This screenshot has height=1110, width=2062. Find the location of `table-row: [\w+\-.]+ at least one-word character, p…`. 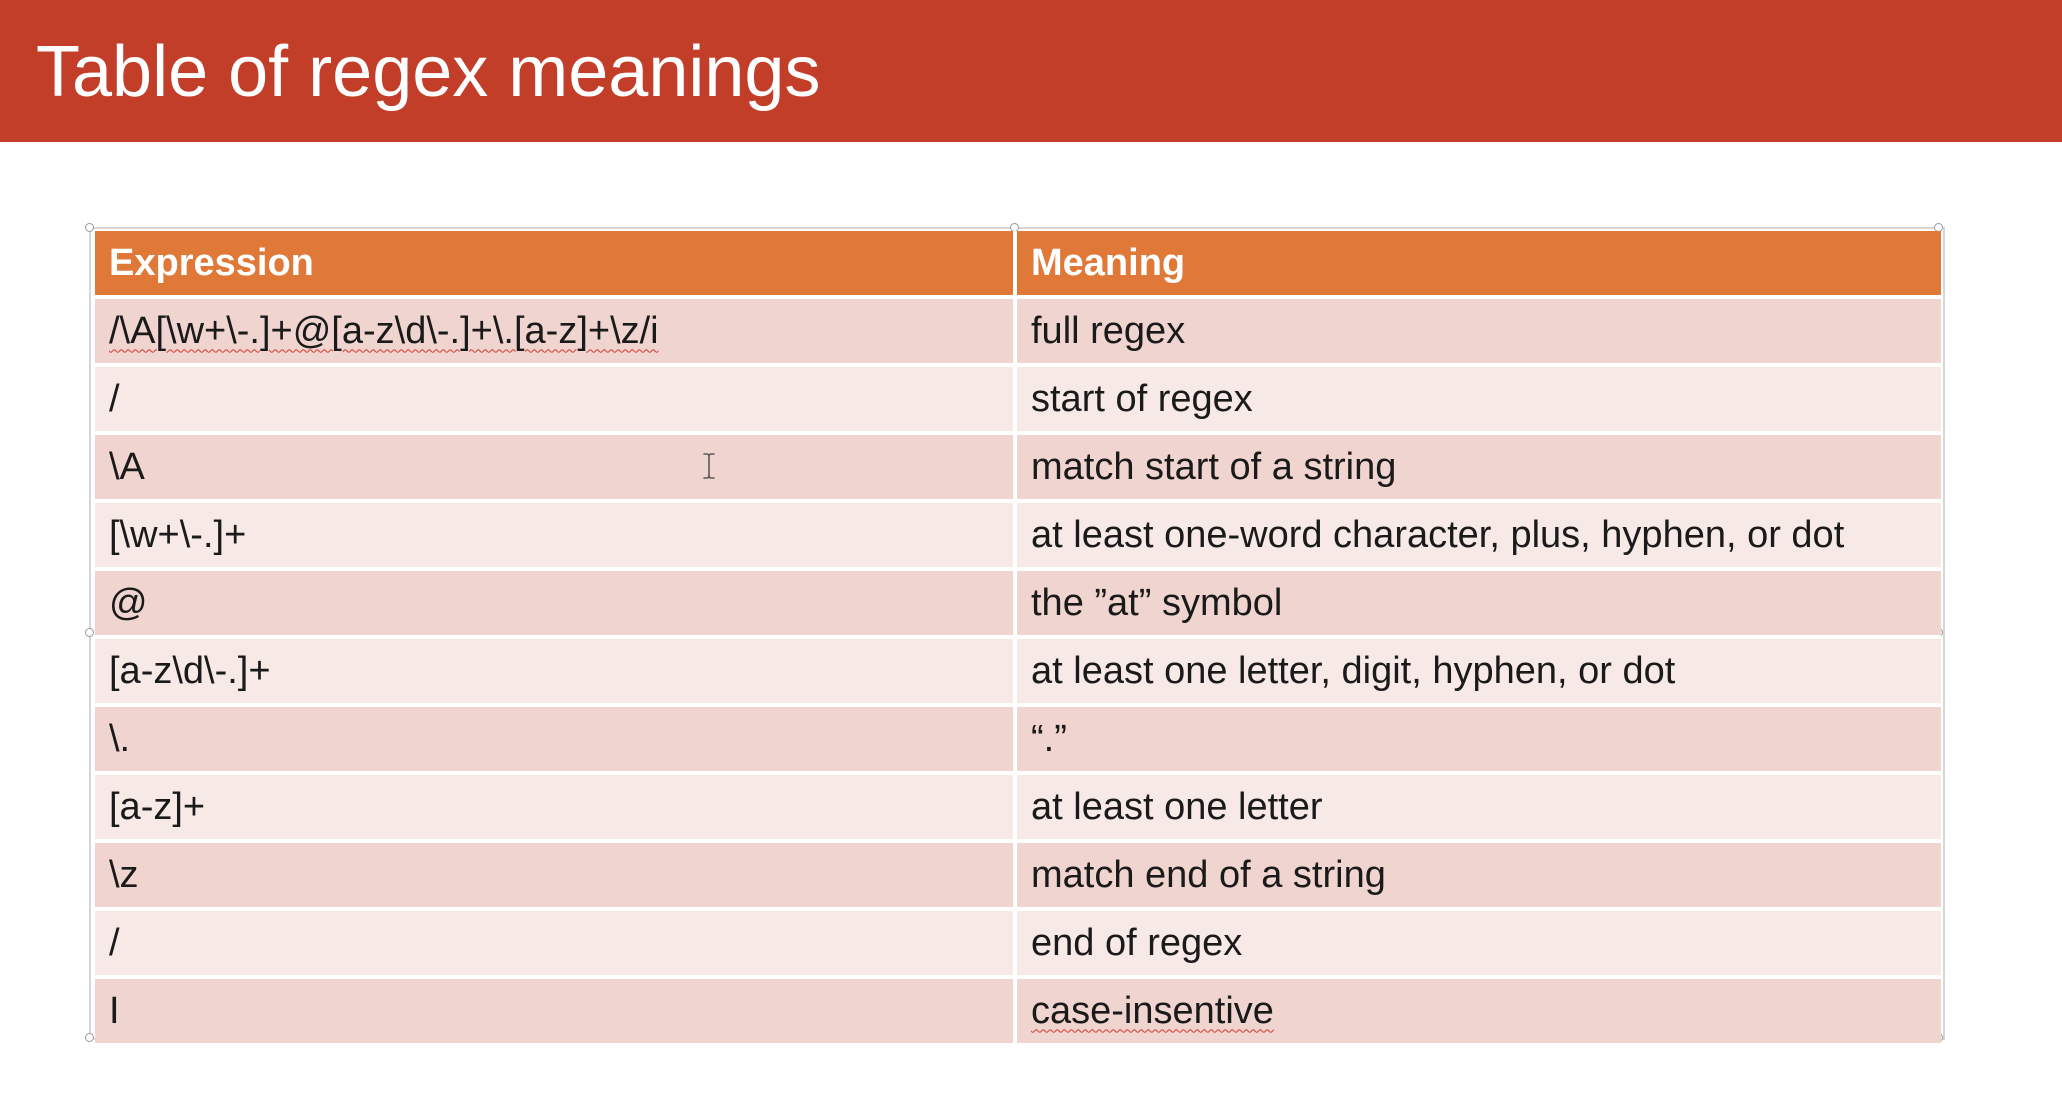

table-row: [\w+\-.]+ at least one-word character, p… is located at coordinates (1018, 537).